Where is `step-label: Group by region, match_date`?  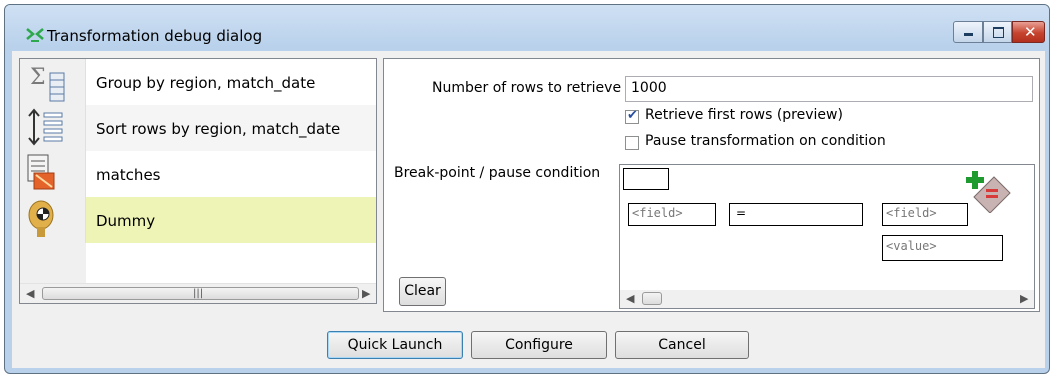
step-label: Group by region, match_date is located at coordinates (206, 83).